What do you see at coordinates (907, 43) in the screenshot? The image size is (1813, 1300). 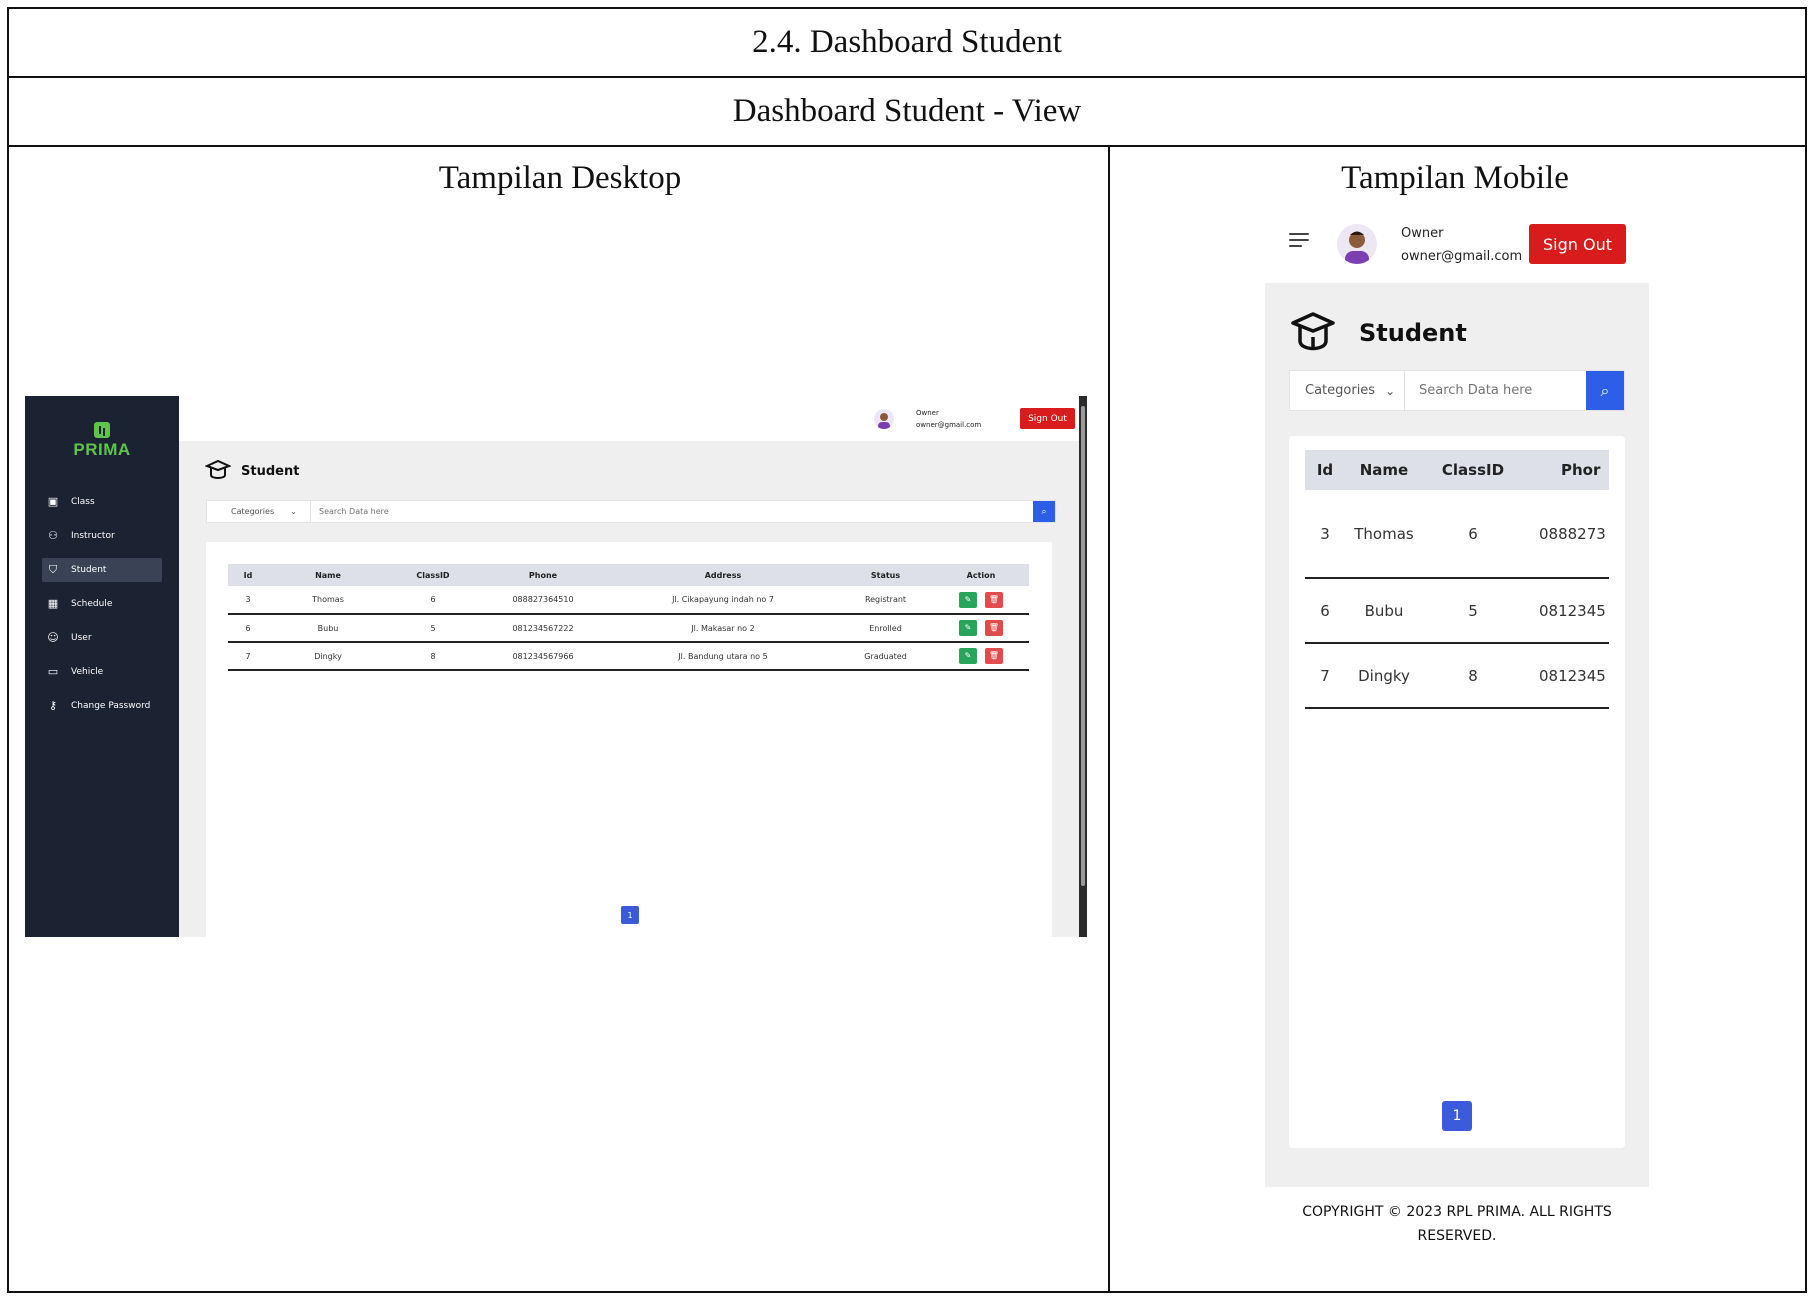 I see `document-title: 2.4. Dashboard Student` at bounding box center [907, 43].